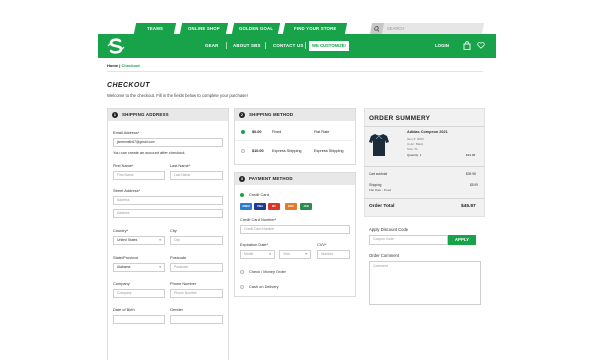  Describe the element at coordinates (467, 45) in the screenshot. I see `shopping-bag-icon` at that location.